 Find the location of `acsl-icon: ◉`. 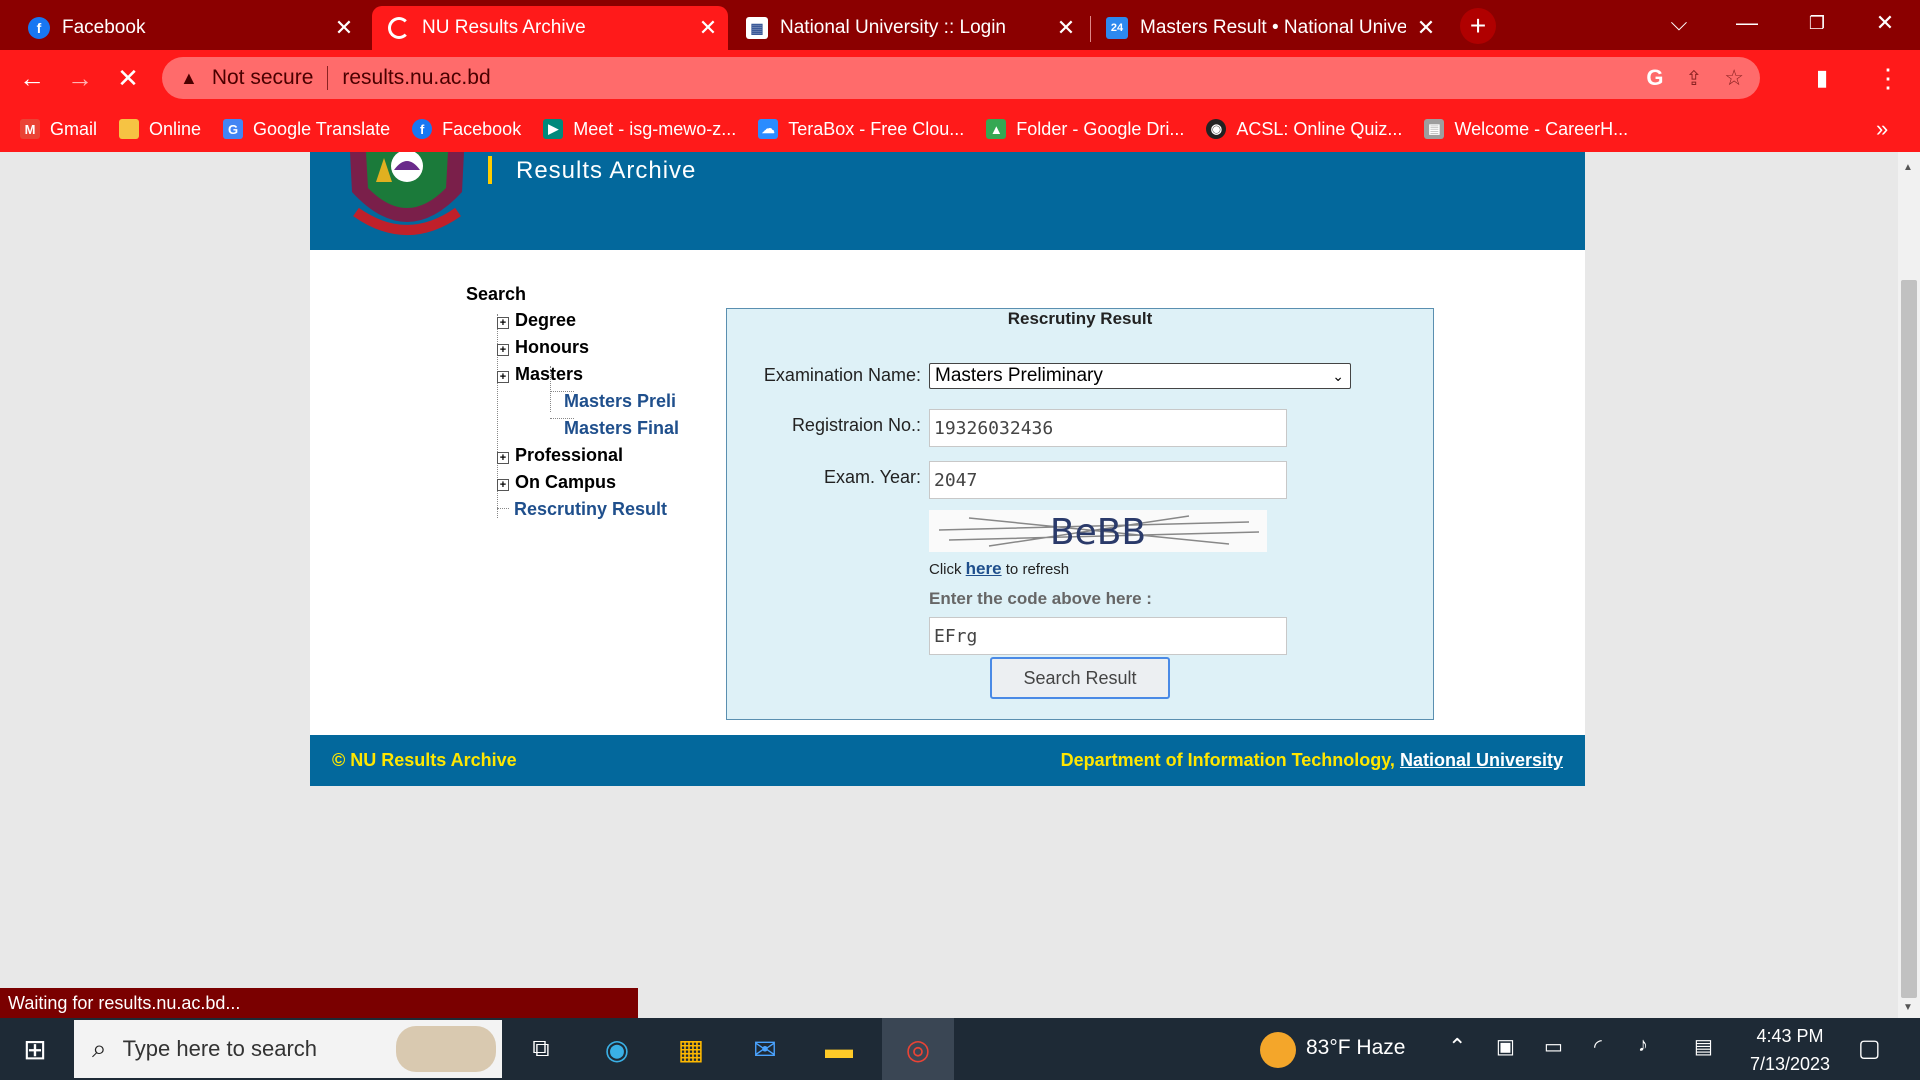

acsl-icon: ◉ is located at coordinates (1216, 129).